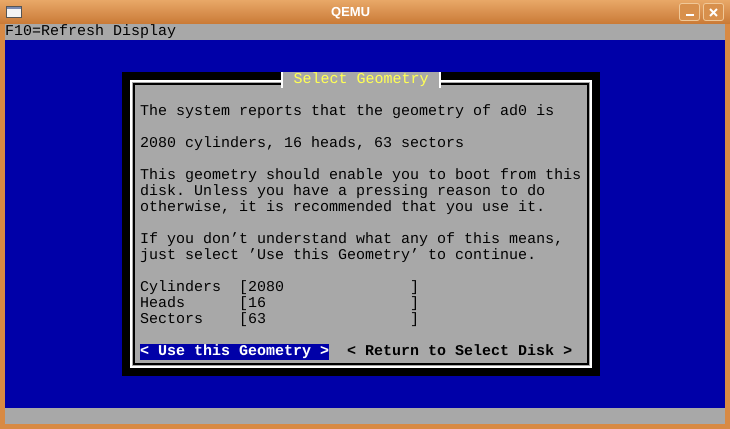 Image resolution: width=730 pixels, height=429 pixels. What do you see at coordinates (350, 12) in the screenshot?
I see `window-title: QEMU` at bounding box center [350, 12].